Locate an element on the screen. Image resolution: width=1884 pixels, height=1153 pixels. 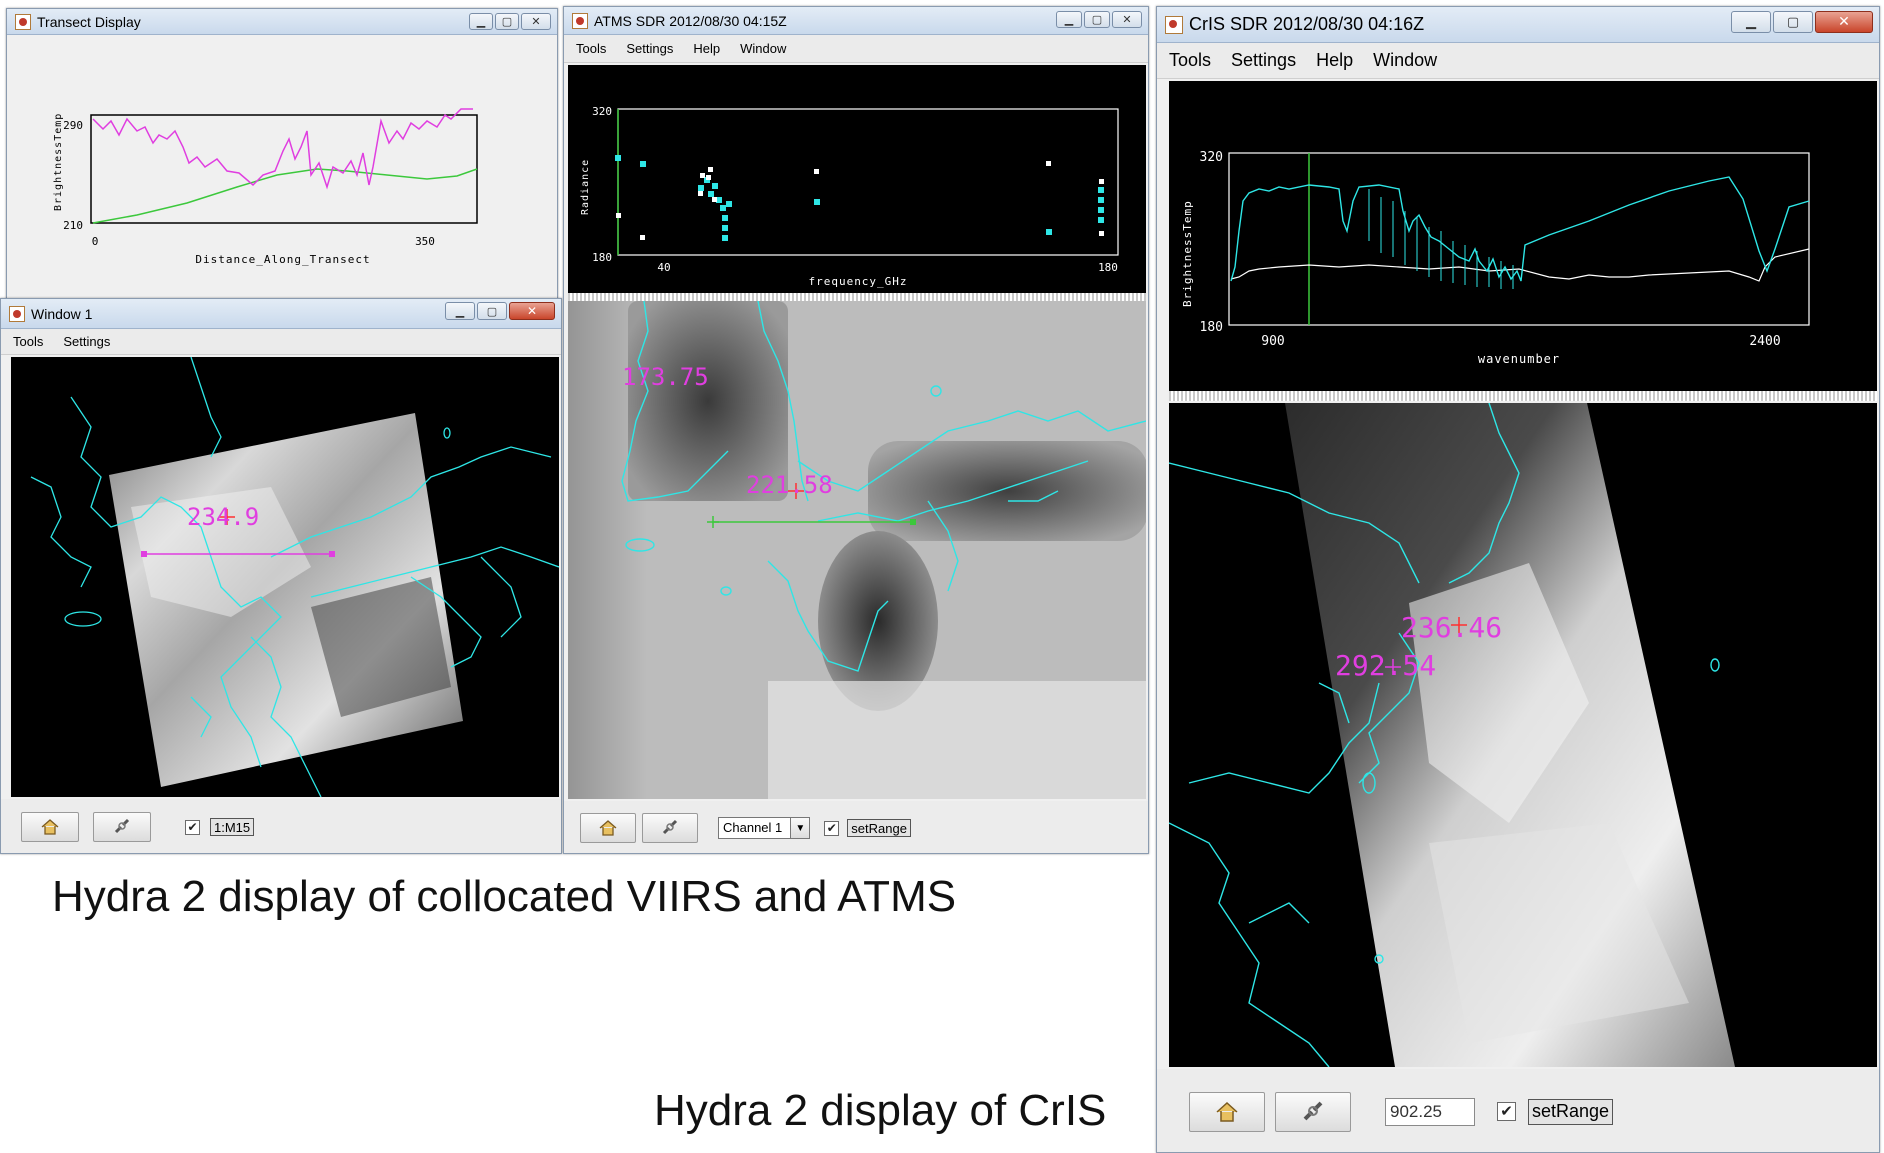
atms-x-right: 180 is located at coordinates (1108, 267).